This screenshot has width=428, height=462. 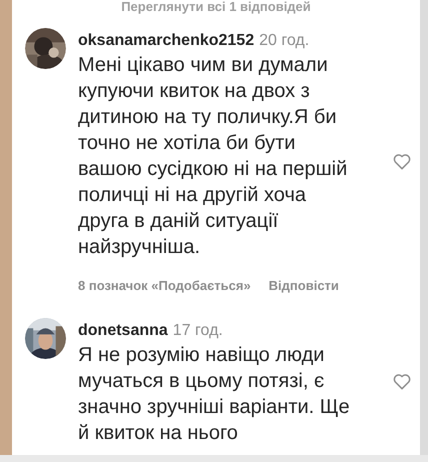 I want to click on username: oksanamarchenko2152, so click(x=166, y=41).